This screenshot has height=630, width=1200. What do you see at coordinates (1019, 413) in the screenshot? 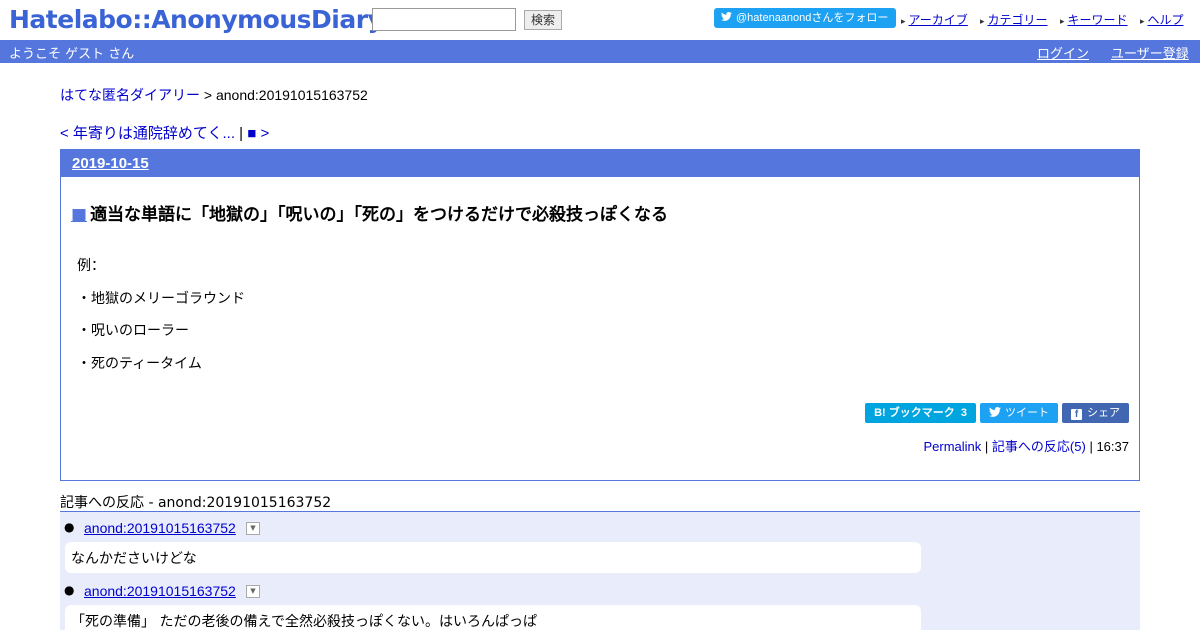
I see `tweet-button: ツイート` at bounding box center [1019, 413].